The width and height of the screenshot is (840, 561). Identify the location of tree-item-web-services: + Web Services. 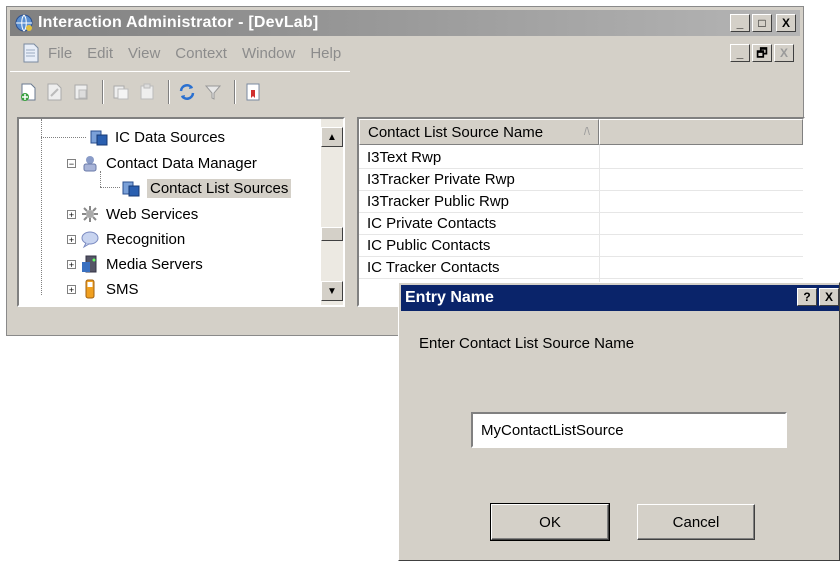
(132, 214).